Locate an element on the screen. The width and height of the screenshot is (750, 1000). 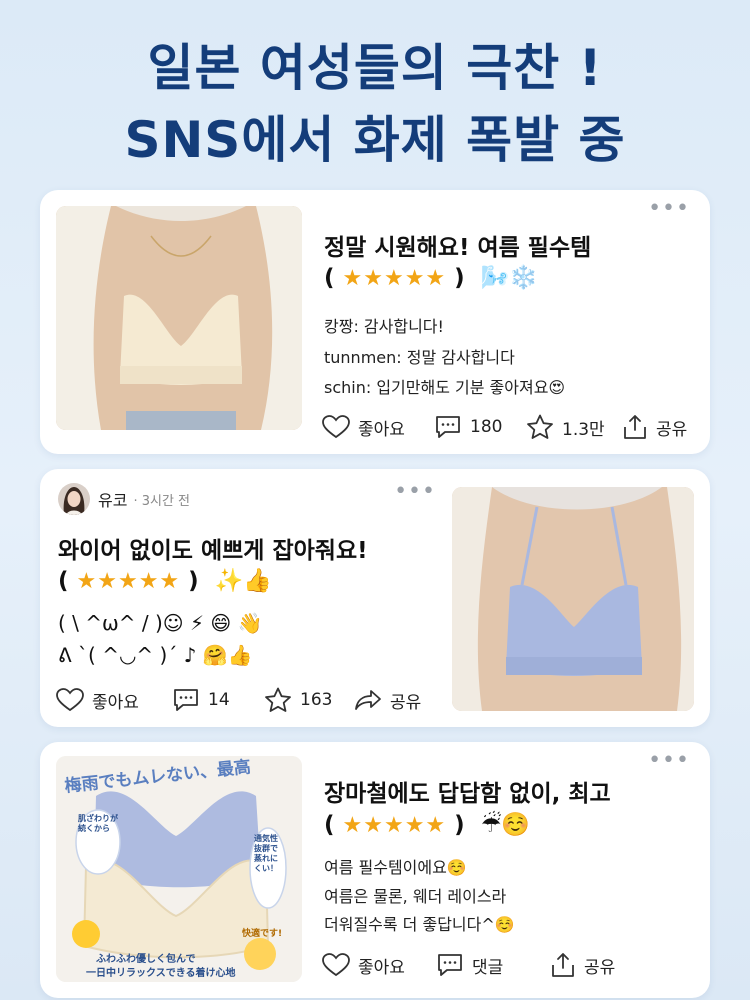
rating-emoji: 🌬️❄️ is located at coordinates (509, 278).